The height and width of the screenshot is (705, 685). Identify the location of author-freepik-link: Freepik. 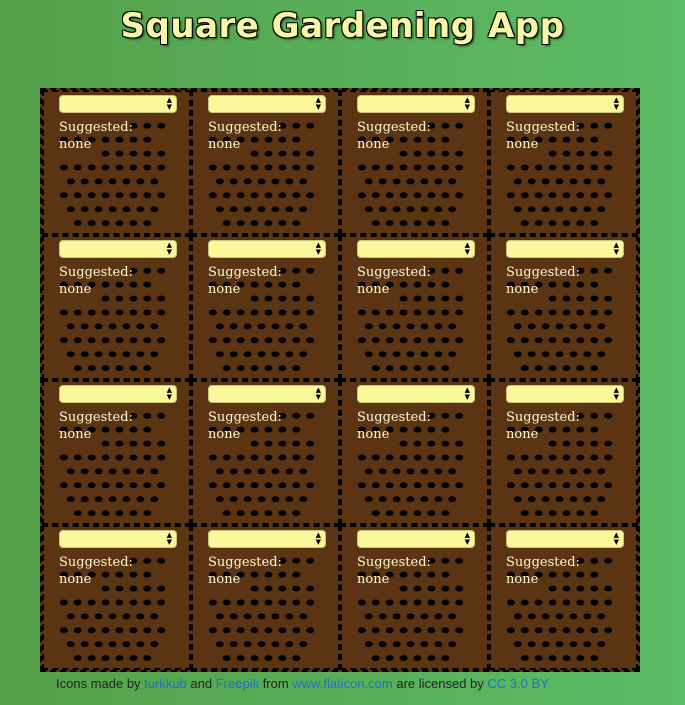
(237, 683).